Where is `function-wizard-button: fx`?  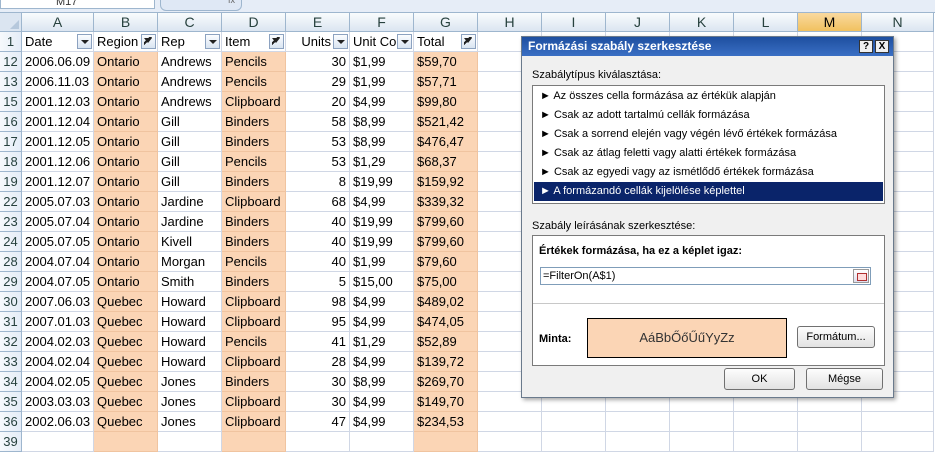 function-wizard-button: fx is located at coordinates (201, 5).